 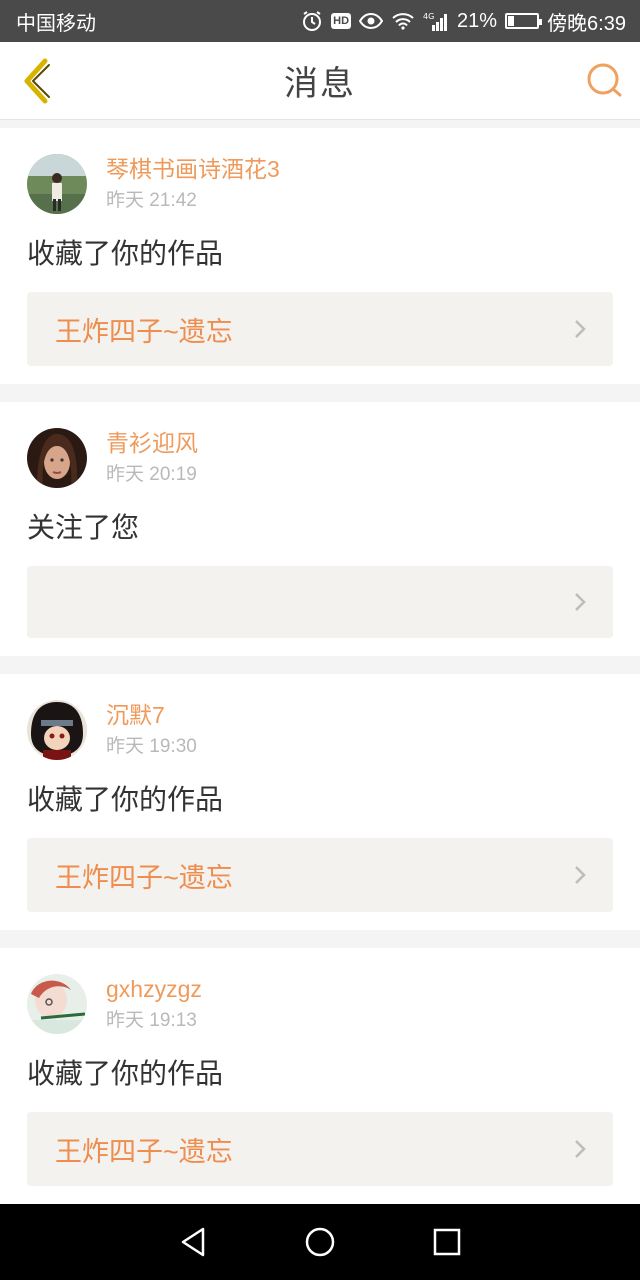 I want to click on timestamp: 昨天 19:30, so click(x=151, y=746).